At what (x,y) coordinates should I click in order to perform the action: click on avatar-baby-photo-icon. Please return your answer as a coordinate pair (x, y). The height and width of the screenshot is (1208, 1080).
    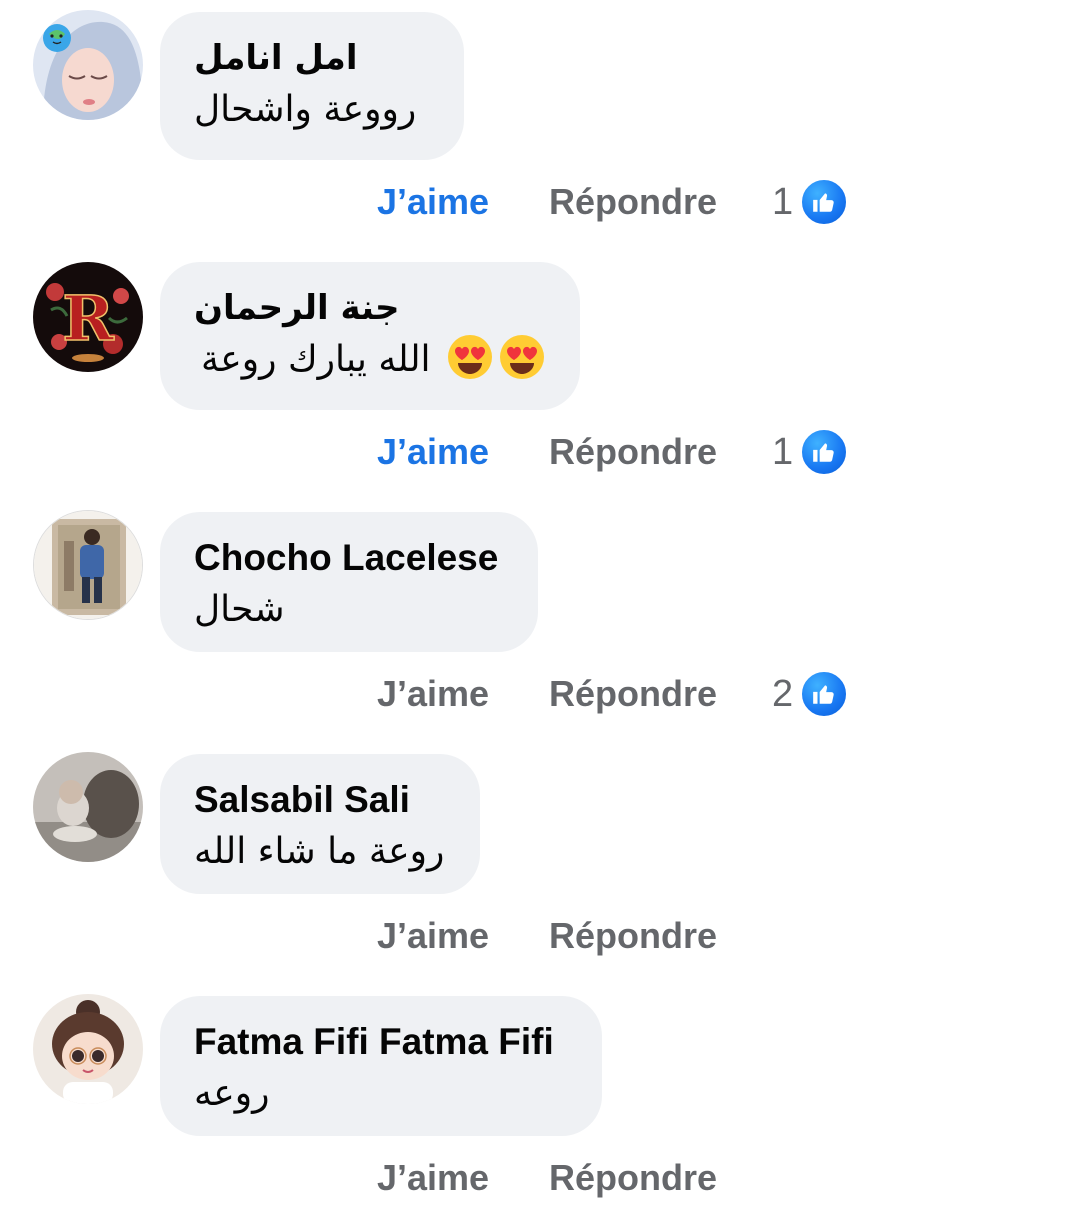
    Looking at the image, I should click on (88, 807).